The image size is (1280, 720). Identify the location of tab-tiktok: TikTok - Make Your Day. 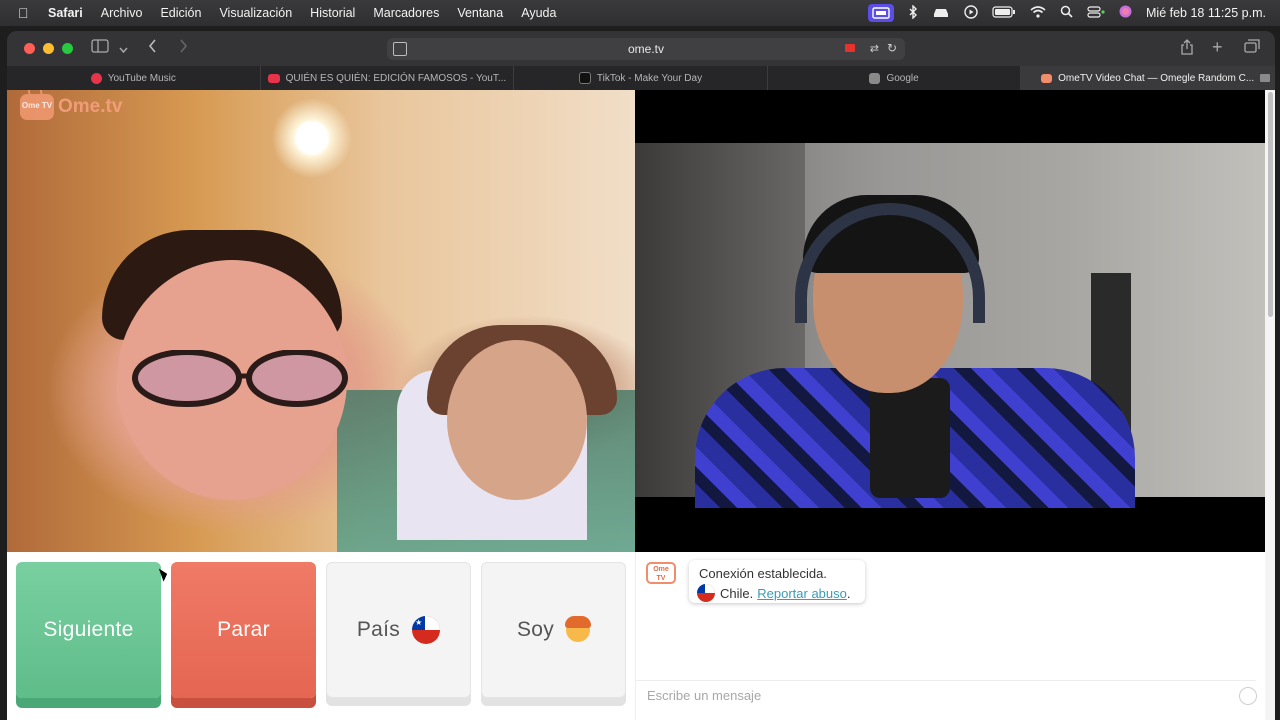
(641, 78).